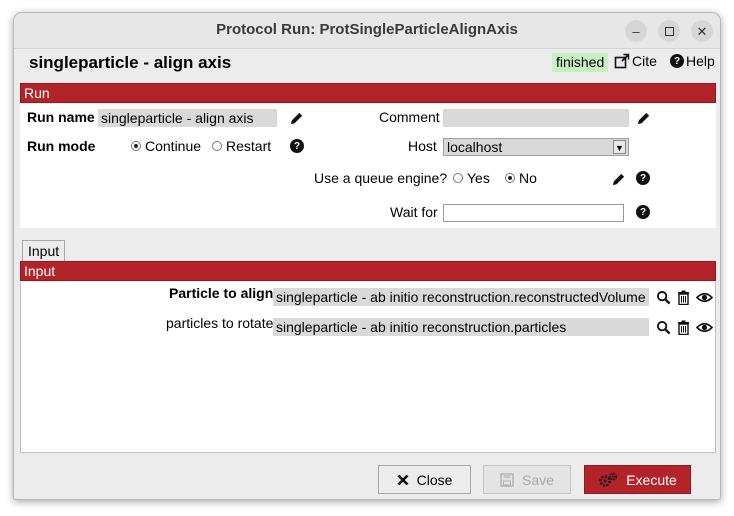 The image size is (734, 516). I want to click on wait-for-input, so click(533, 213).